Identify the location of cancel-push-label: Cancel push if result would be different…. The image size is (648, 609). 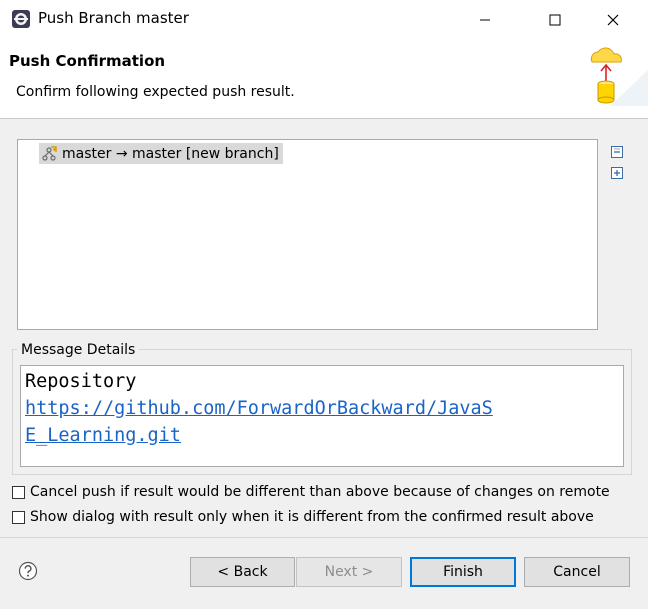
(320, 492).